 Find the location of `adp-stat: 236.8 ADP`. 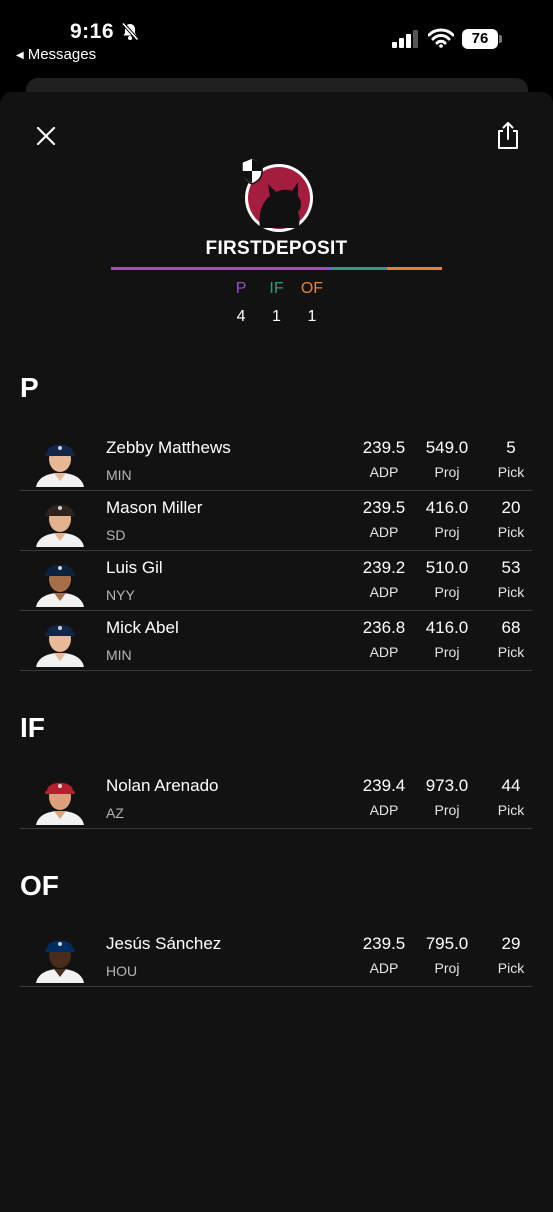

adp-stat: 236.8 ADP is located at coordinates (384, 639).